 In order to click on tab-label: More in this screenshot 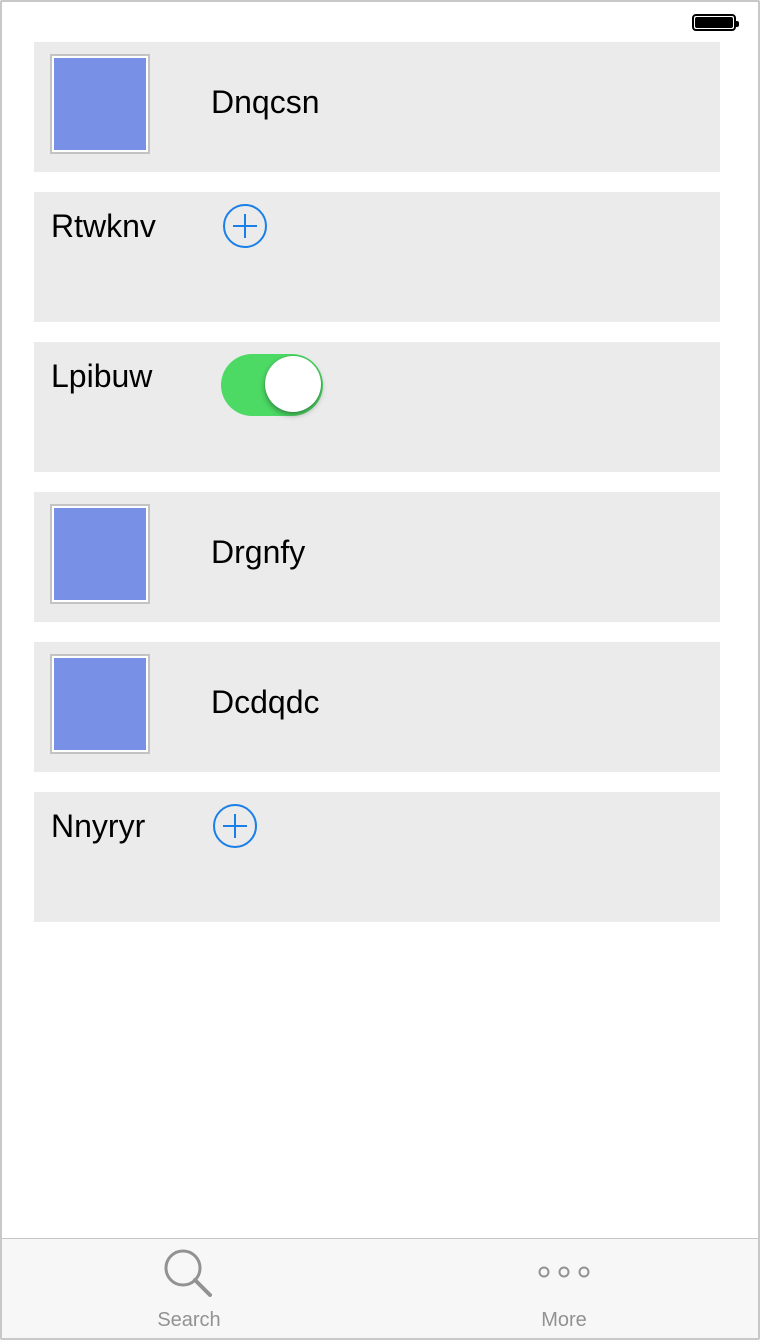, I will do `click(564, 1320)`.